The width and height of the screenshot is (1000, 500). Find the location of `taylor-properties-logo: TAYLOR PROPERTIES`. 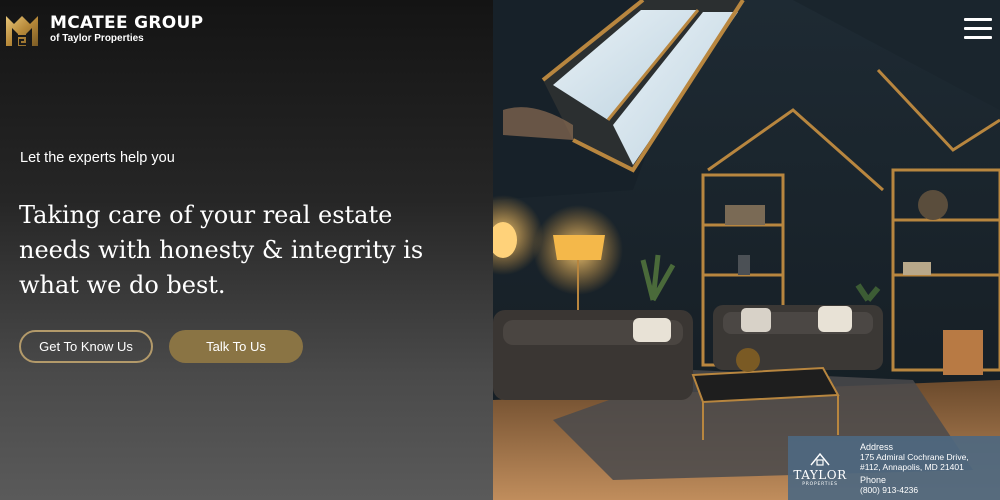

taylor-properties-logo: TAYLOR PROPERTIES is located at coordinates (820, 468).